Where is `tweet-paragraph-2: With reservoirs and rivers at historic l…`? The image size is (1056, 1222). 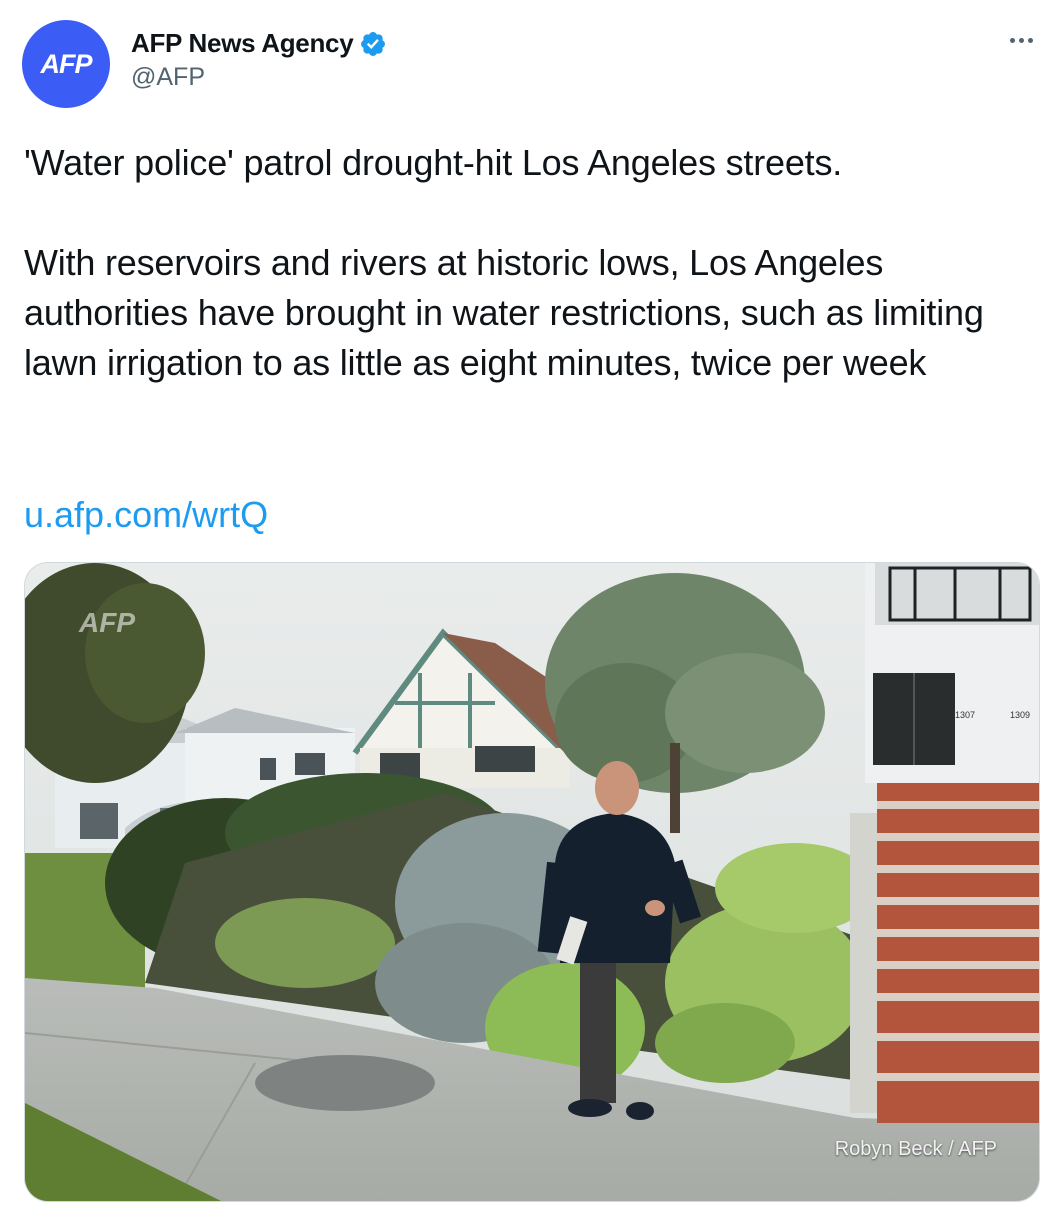 tweet-paragraph-2: With reservoirs and rivers at historic l… is located at coordinates (504, 312).